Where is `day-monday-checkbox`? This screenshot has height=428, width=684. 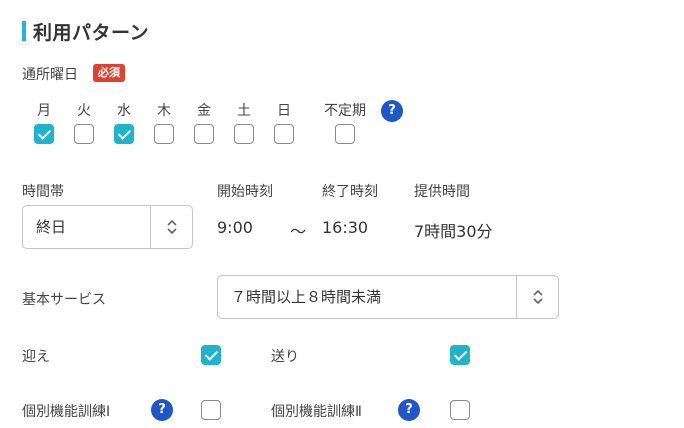
day-monday-checkbox is located at coordinates (44, 134).